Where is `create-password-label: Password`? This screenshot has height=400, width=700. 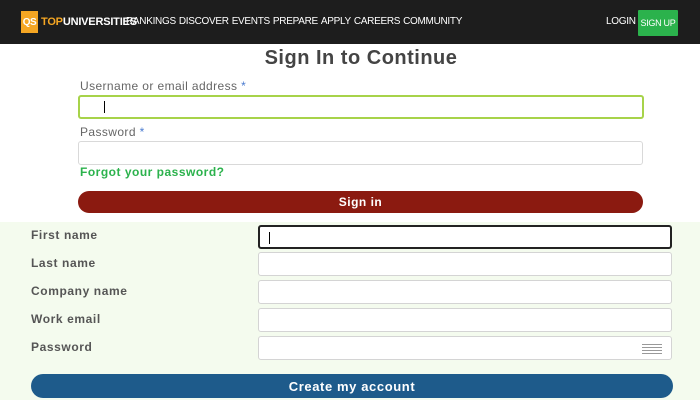
create-password-label: Password is located at coordinates (62, 347).